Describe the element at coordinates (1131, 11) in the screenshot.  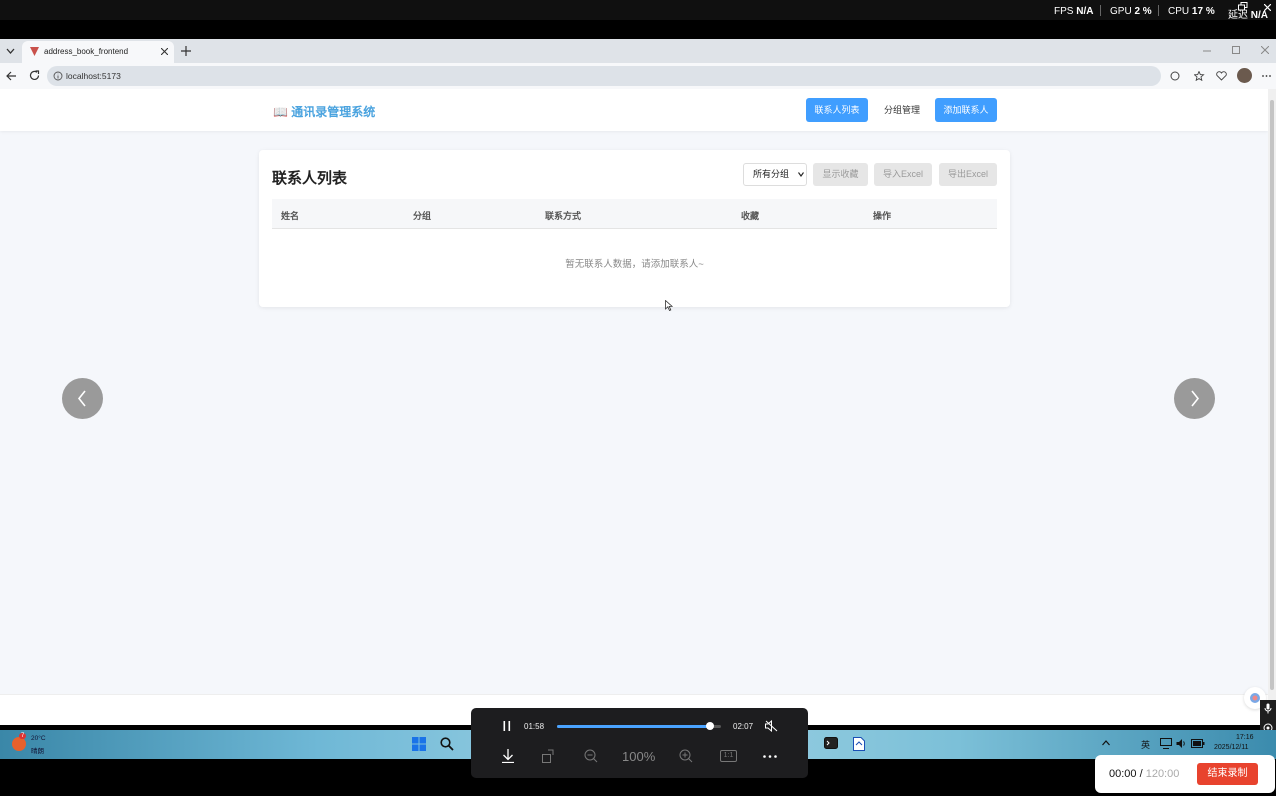
I see `gpu-stat: GPU 2 %` at that location.